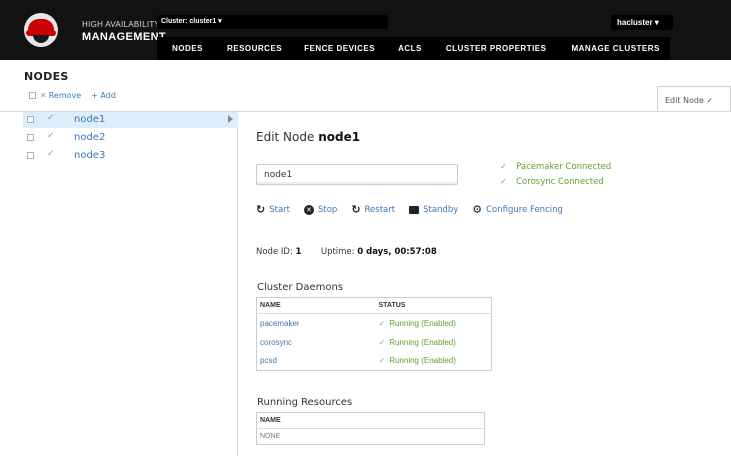 The height and width of the screenshot is (456, 731). What do you see at coordinates (89, 155) in the screenshot?
I see `node-name: node3` at bounding box center [89, 155].